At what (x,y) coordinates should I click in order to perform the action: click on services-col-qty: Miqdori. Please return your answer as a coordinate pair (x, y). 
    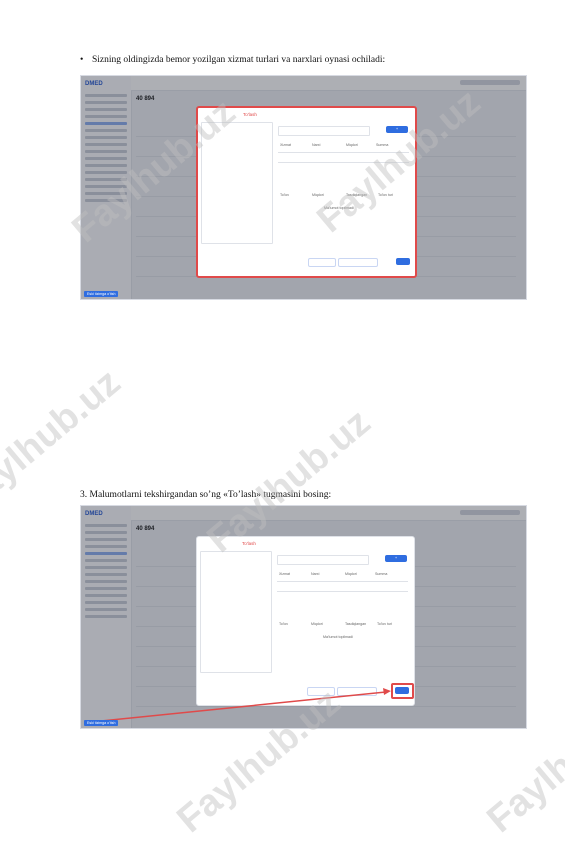
    Looking at the image, I should click on (352, 145).